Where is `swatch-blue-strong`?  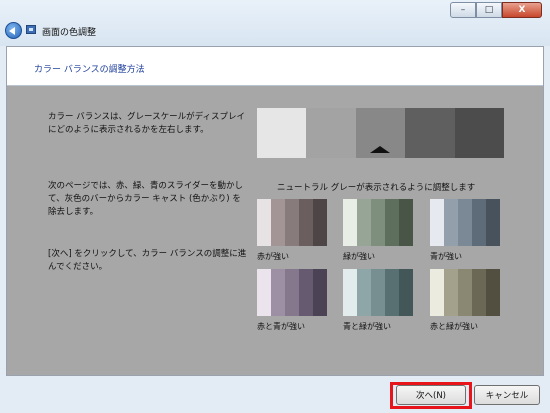
swatch-blue-strong is located at coordinates (465, 222).